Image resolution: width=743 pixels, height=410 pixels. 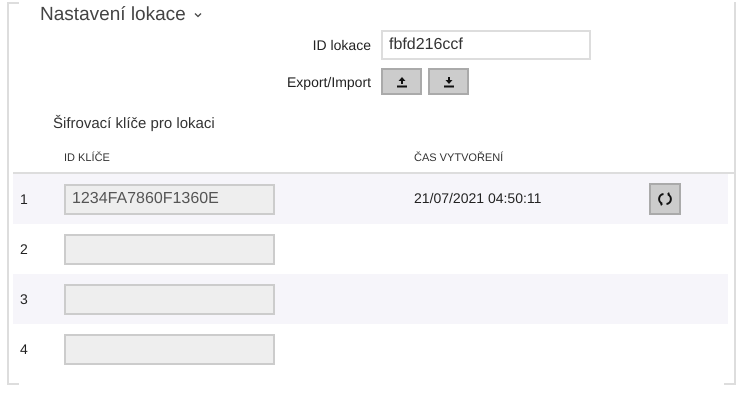 I want to click on download-icon, so click(x=448, y=82).